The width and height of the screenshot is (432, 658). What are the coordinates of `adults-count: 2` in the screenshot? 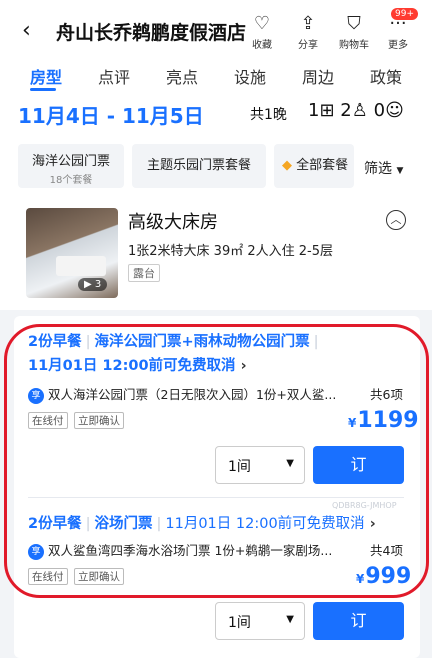 It's located at (346, 110).